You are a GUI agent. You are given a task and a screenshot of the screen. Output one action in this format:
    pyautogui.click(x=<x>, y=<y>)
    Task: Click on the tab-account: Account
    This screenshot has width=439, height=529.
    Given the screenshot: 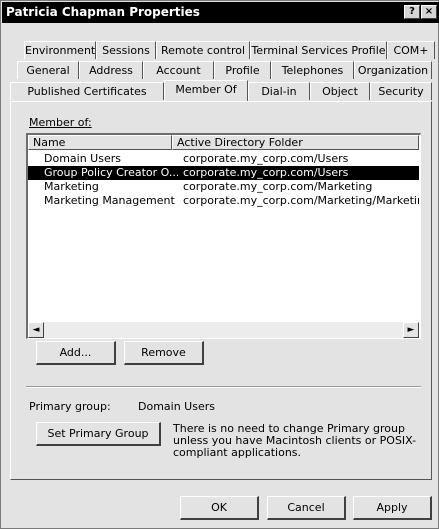 What is the action you would take?
    pyautogui.click(x=178, y=70)
    